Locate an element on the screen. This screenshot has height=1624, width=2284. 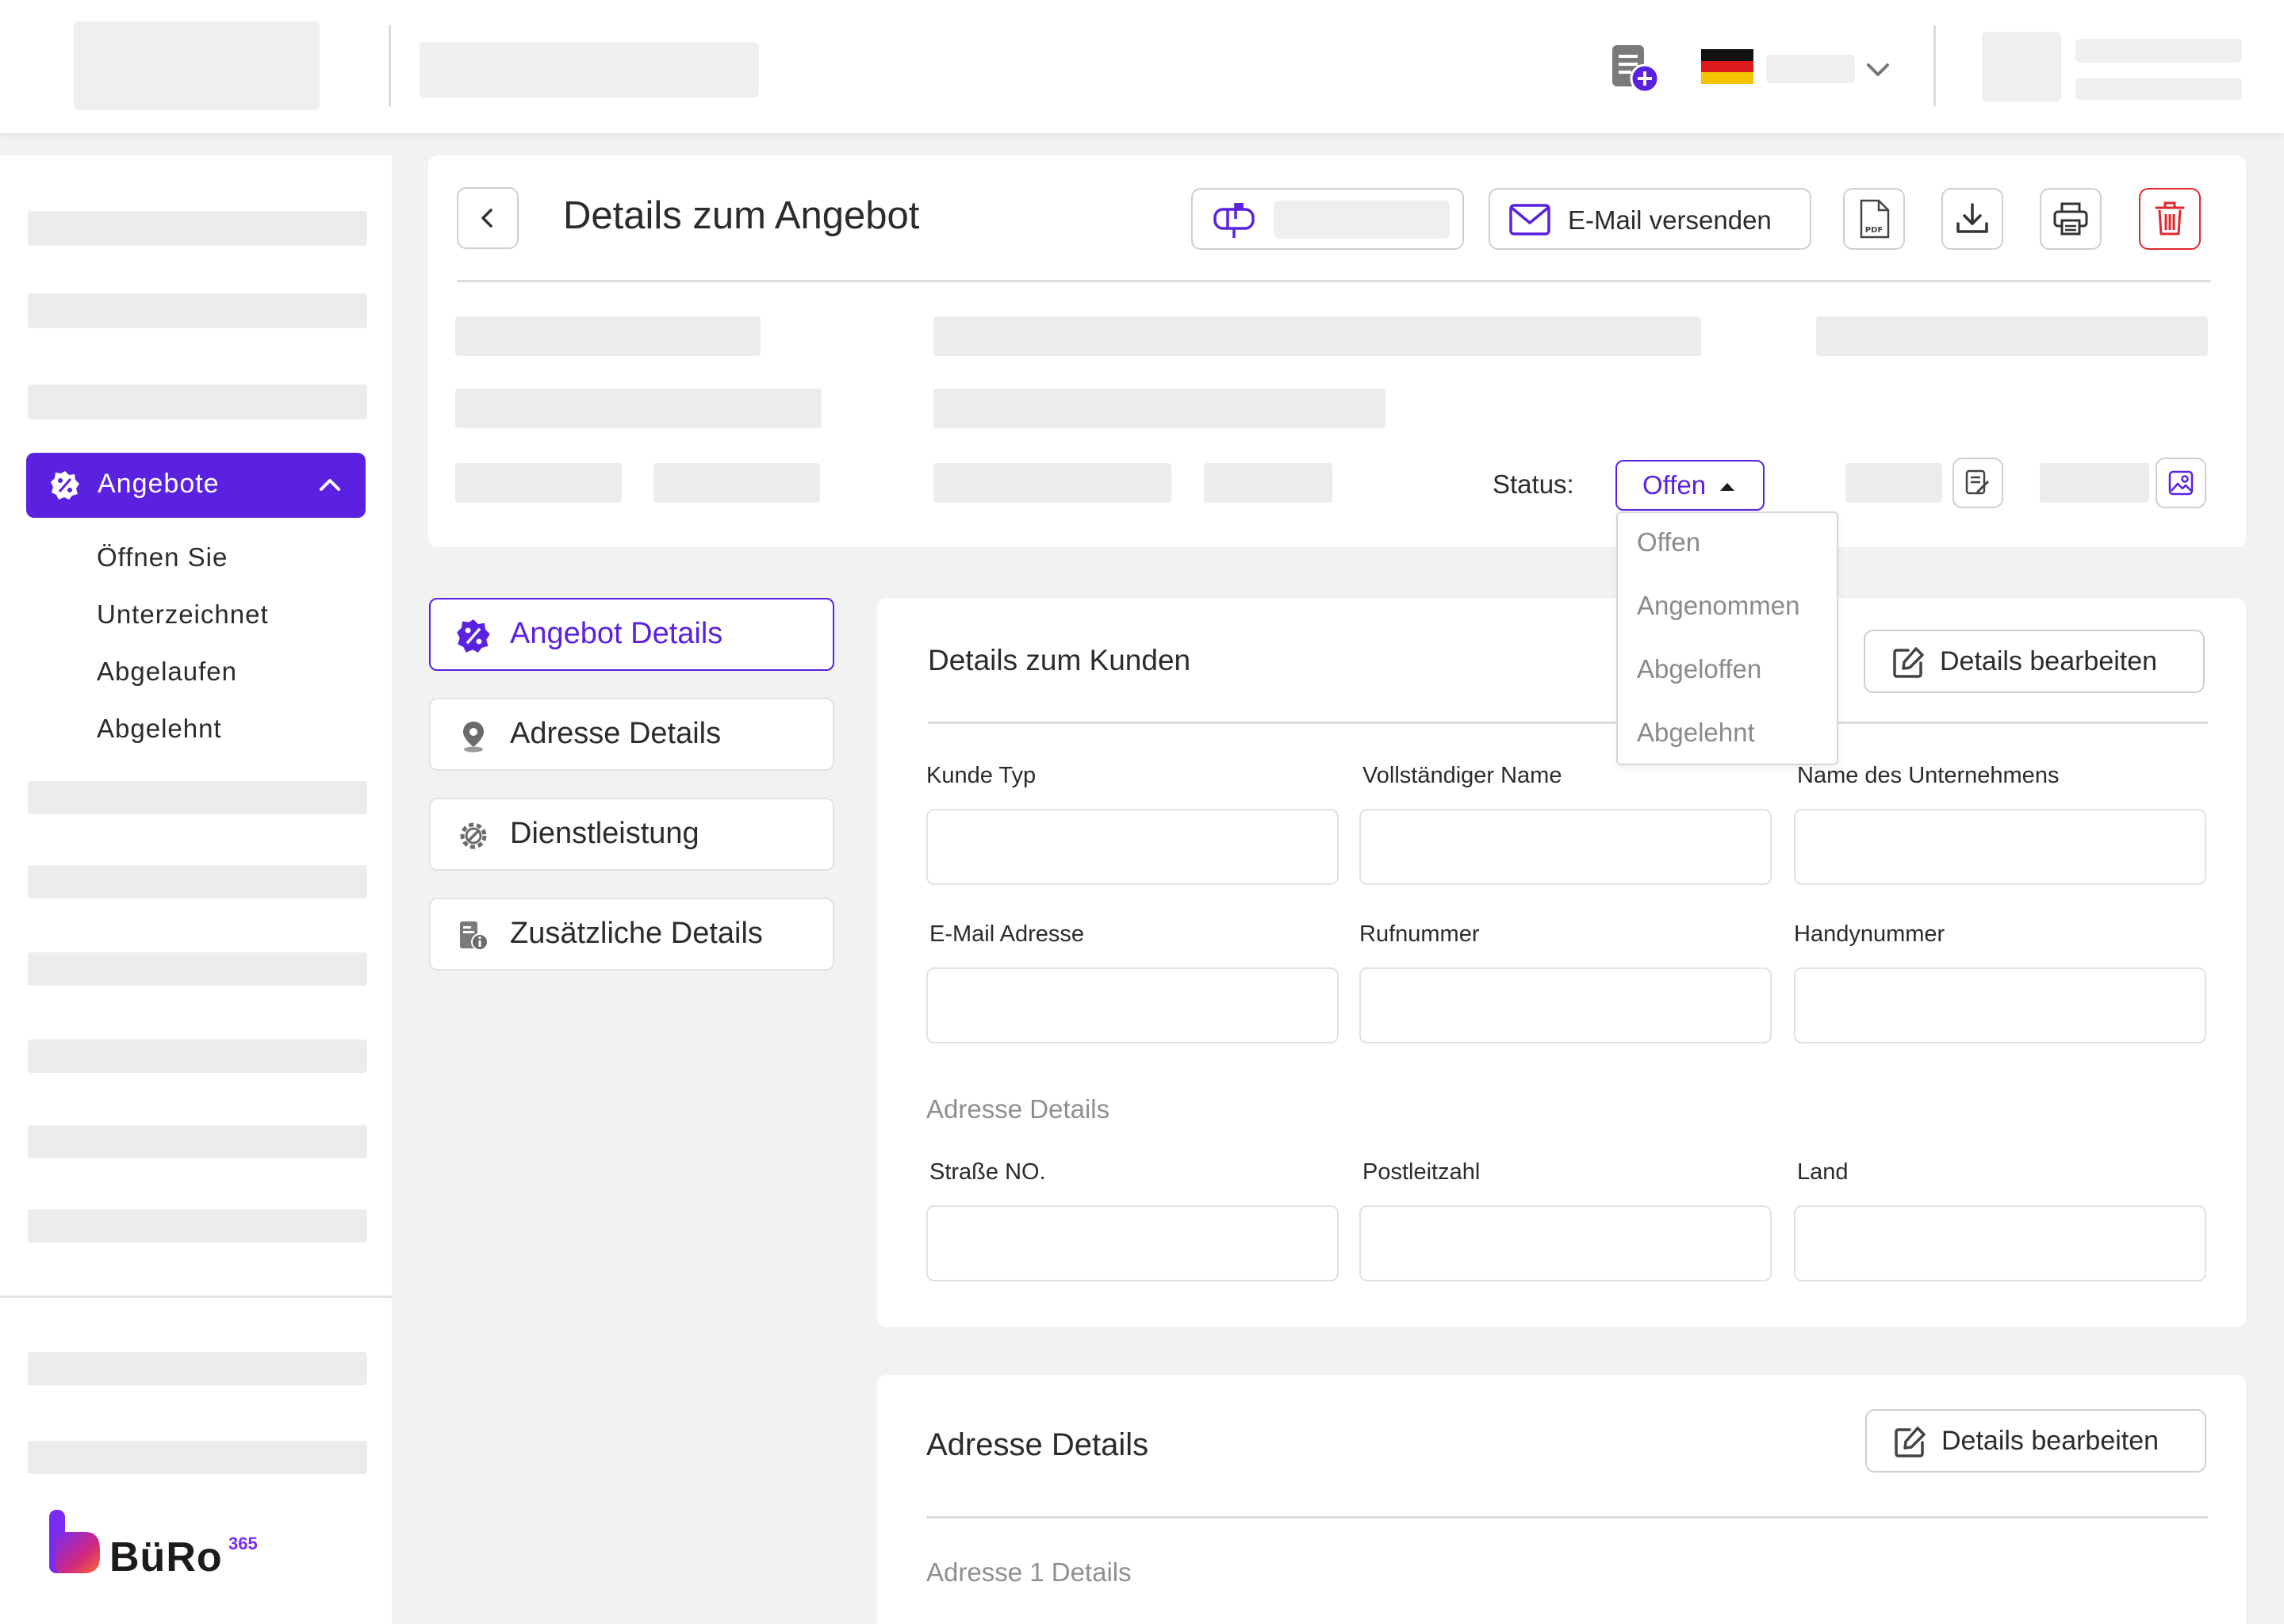
image-button is located at coordinates (2181, 483).